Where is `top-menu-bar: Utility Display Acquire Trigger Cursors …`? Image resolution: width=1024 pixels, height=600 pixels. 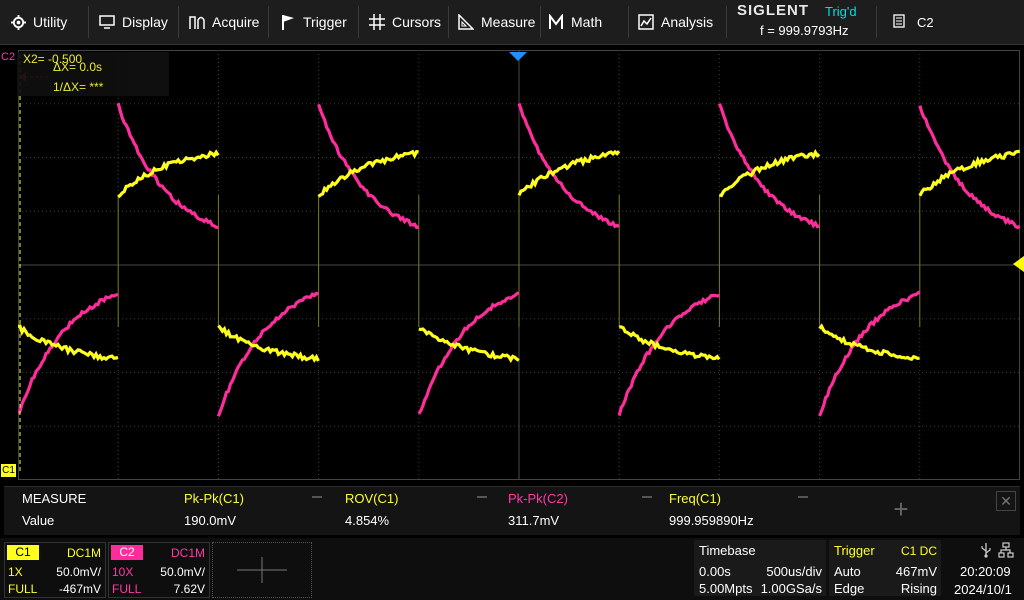
top-menu-bar: Utility Display Acquire Trigger Cursors … is located at coordinates (512, 22).